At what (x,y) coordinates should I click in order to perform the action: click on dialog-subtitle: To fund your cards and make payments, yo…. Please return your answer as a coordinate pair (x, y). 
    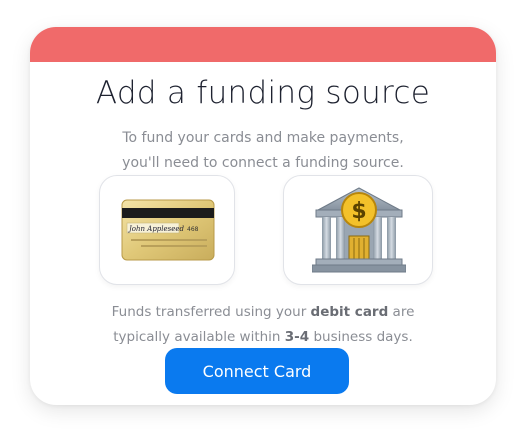
    Looking at the image, I should click on (263, 151).